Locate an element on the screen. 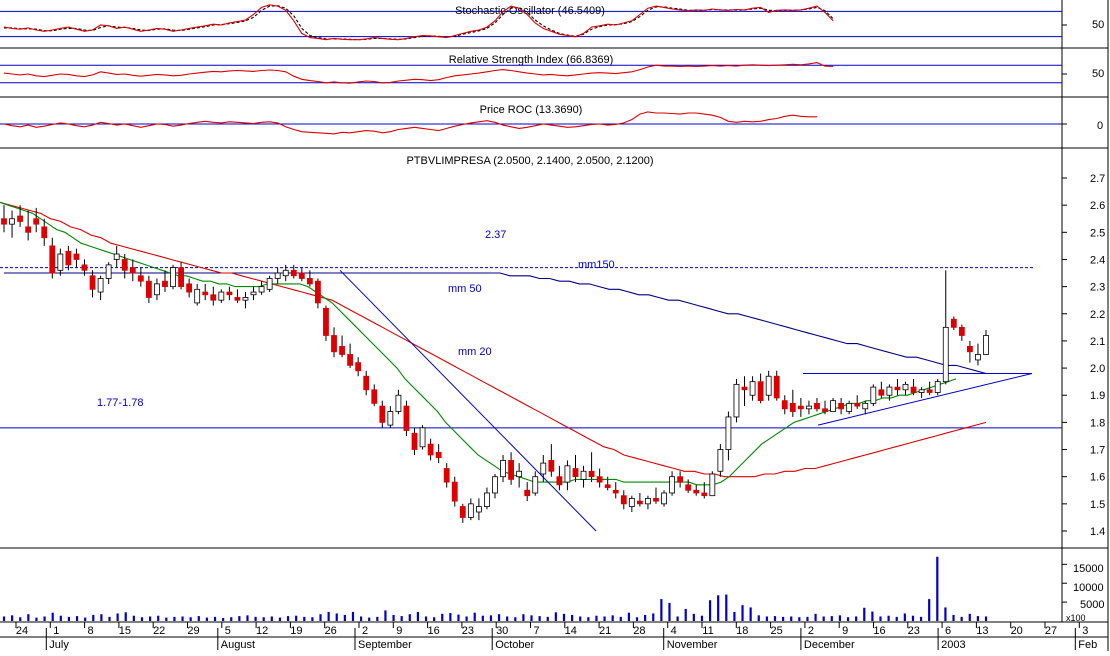 The width and height of the screenshot is (1110, 656). price-tick-label: 2.1 is located at coordinates (1097, 342).